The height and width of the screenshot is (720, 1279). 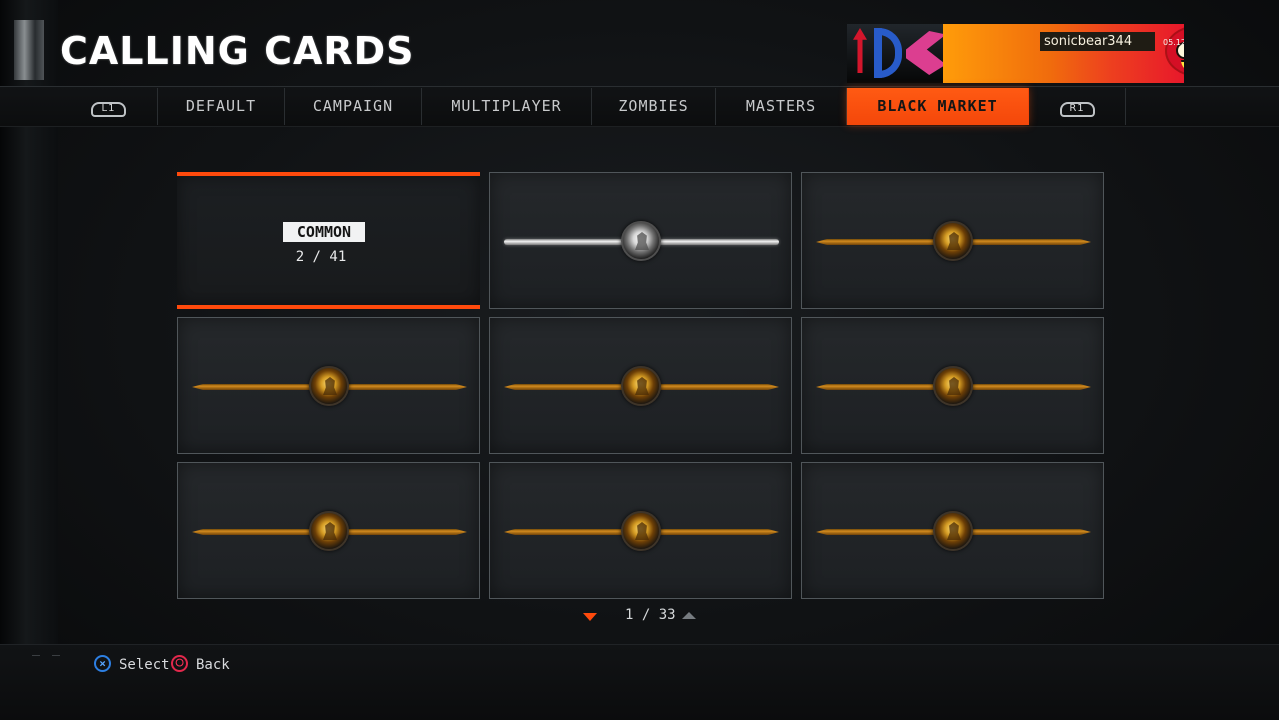 I want to click on tab-default: DEFAULT, so click(x=221, y=106).